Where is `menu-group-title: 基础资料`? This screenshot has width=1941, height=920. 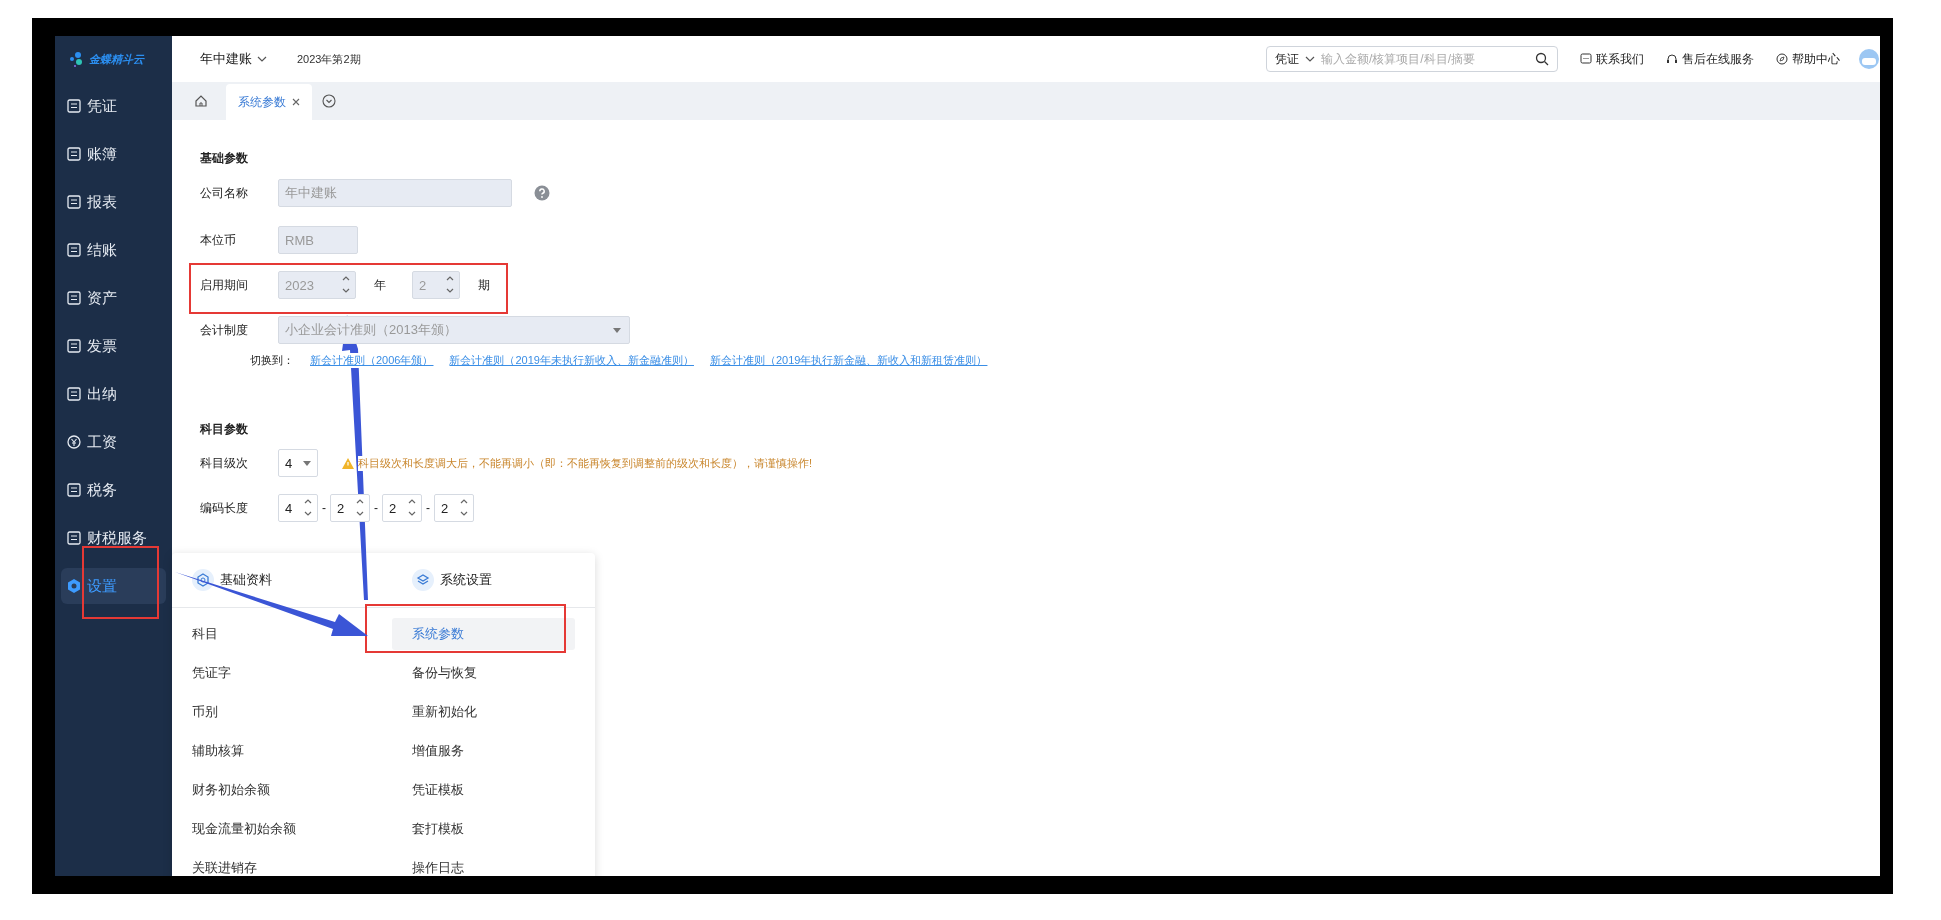
menu-group-title: 基础资料 is located at coordinates (246, 580).